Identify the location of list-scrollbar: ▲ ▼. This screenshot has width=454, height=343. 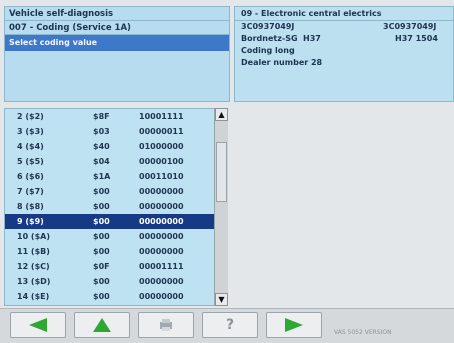
(221, 207).